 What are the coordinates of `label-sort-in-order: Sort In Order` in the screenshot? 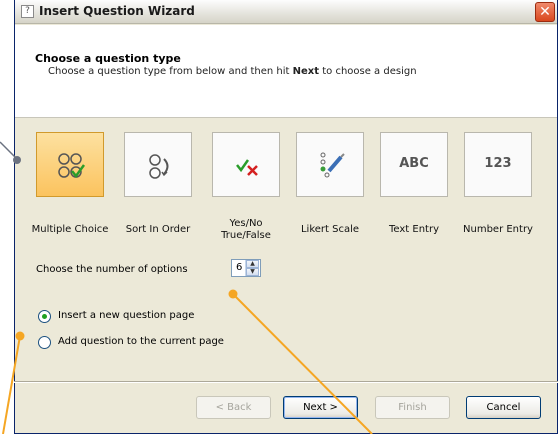 It's located at (158, 229).